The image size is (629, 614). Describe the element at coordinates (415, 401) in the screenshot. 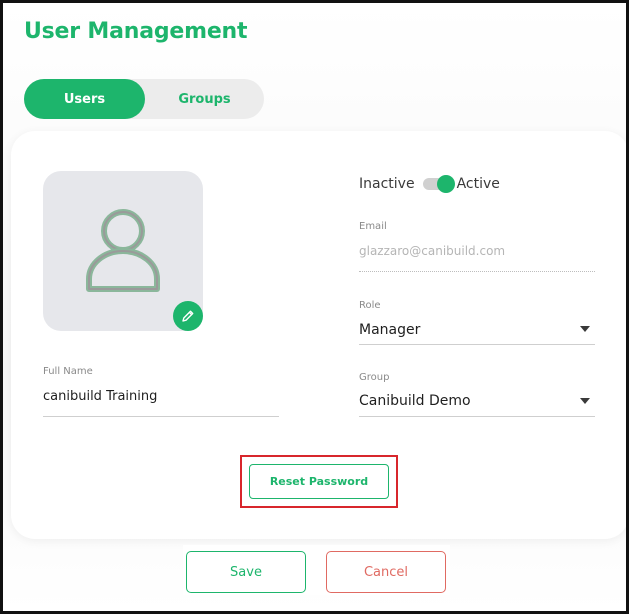

I see `group-select: Canibuild Demo` at that location.